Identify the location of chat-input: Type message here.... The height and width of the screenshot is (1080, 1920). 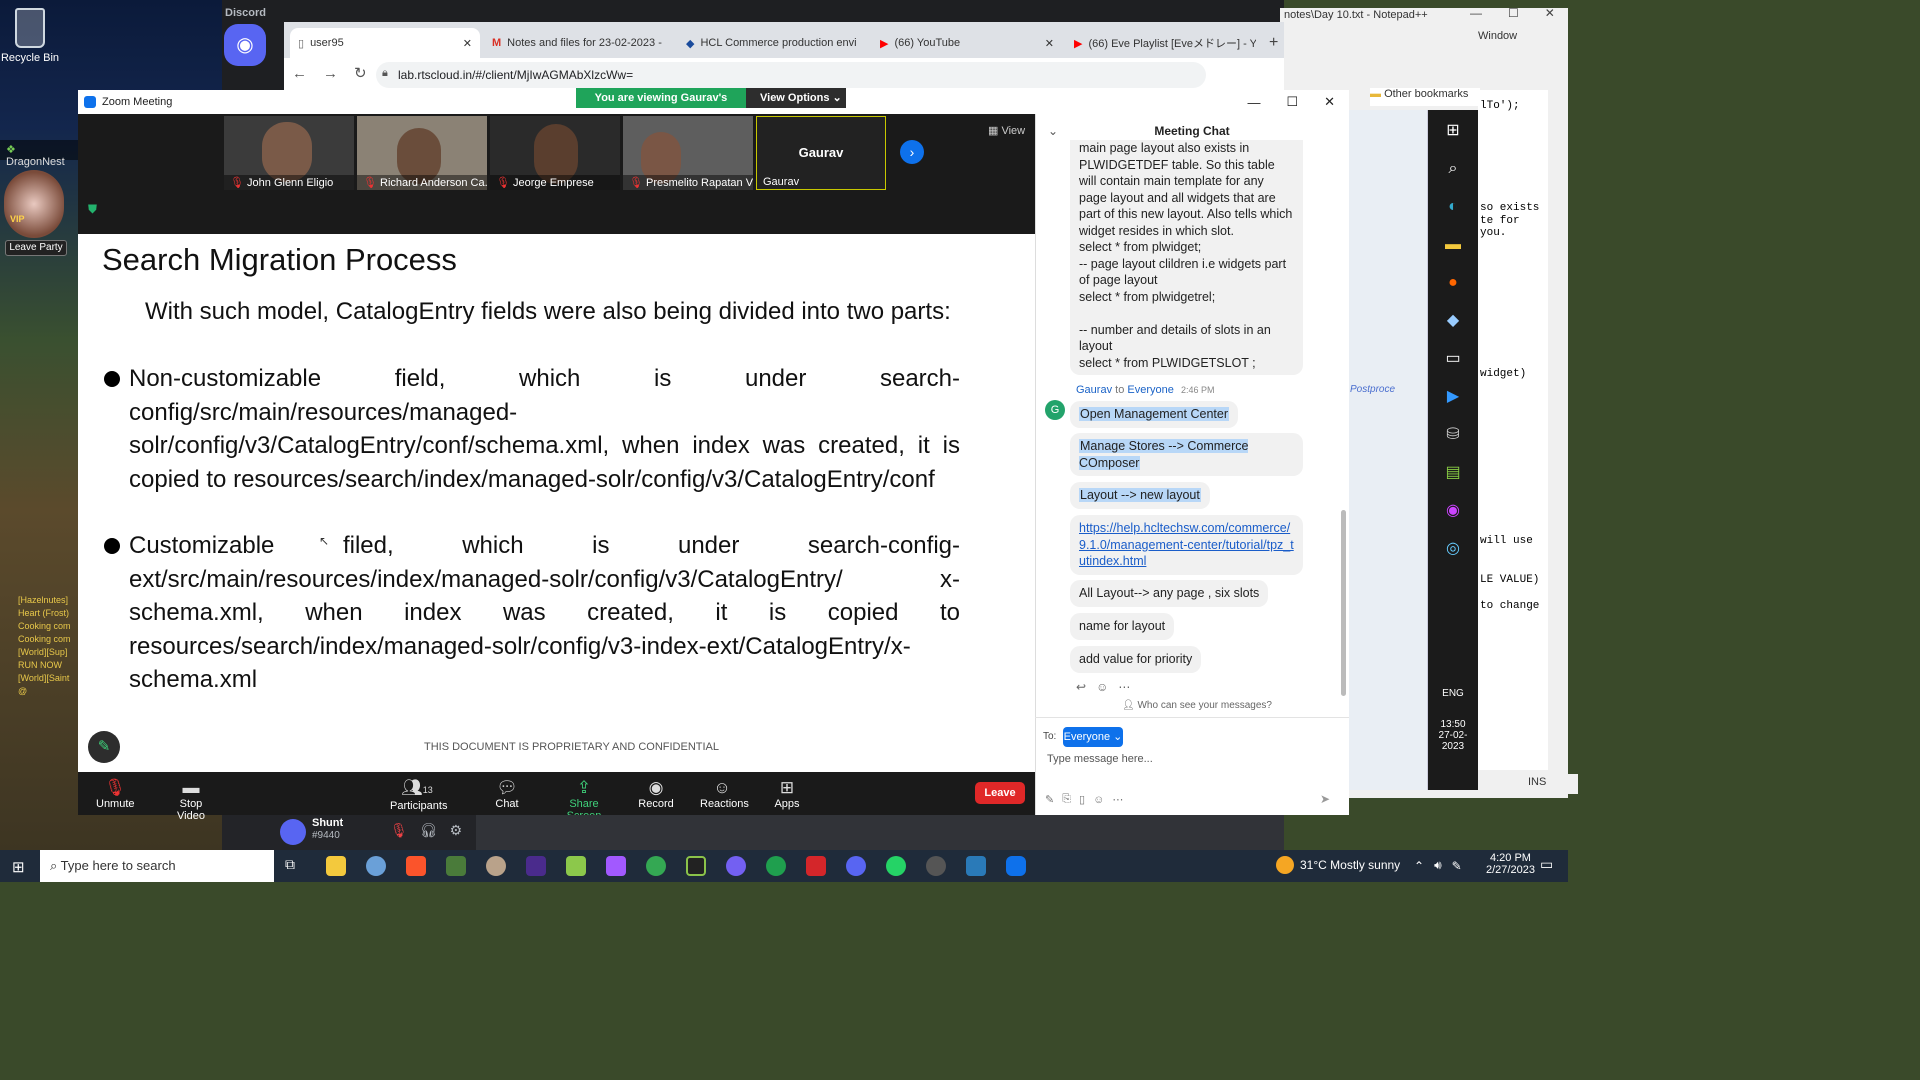
(1192, 762).